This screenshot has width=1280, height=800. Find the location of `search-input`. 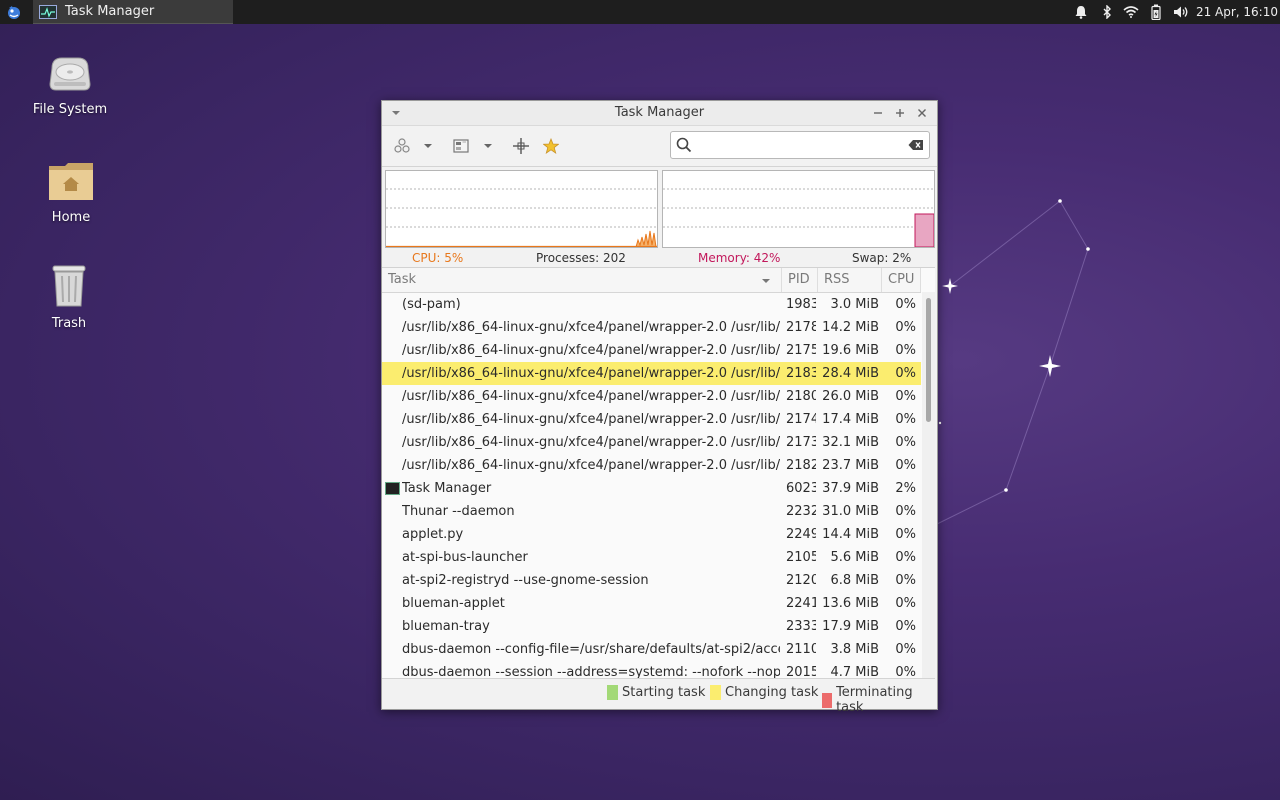

search-input is located at coordinates (799, 145).